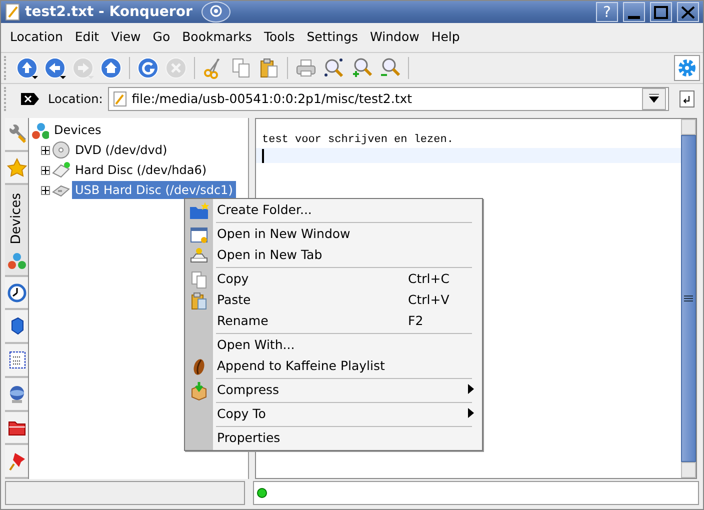  Describe the element at coordinates (332, 37) in the screenshot. I see `menu-item: Settings` at that location.